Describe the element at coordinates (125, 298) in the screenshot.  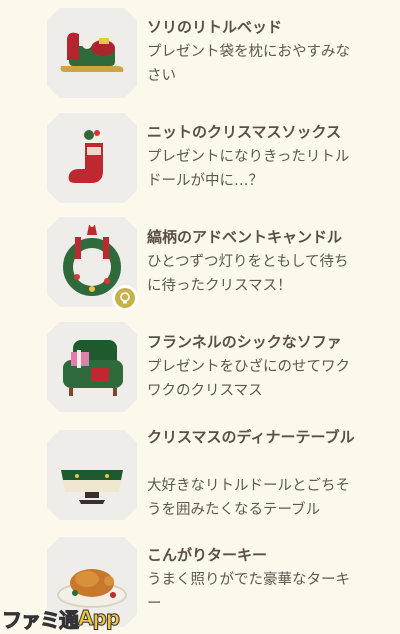
I see `lightbulb-badge-icon` at that location.